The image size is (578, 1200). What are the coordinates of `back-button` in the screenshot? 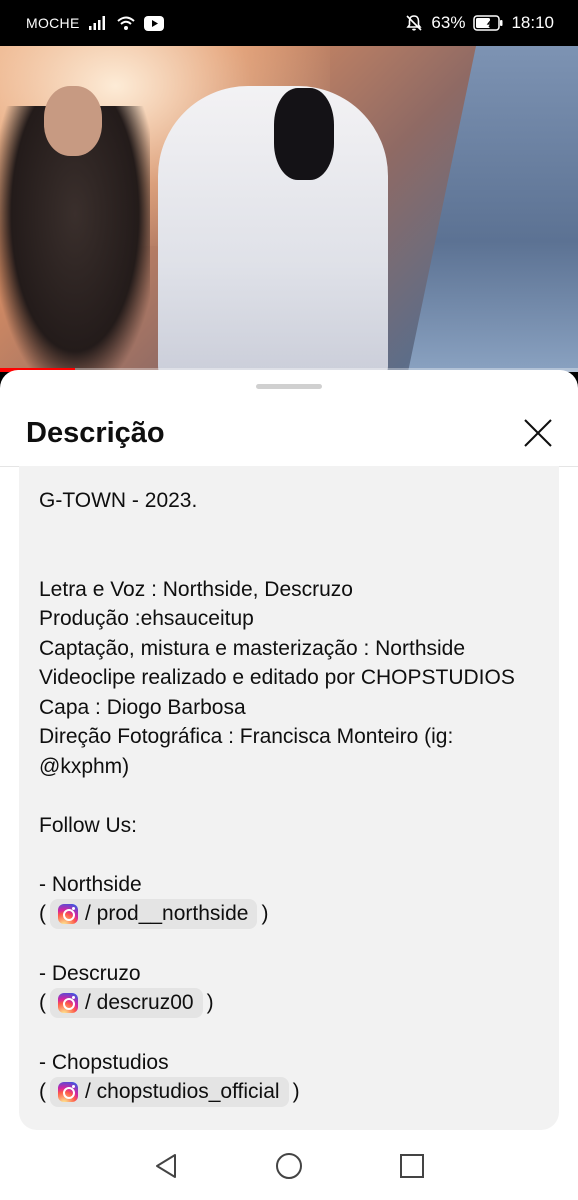 It's located at (166, 1166).